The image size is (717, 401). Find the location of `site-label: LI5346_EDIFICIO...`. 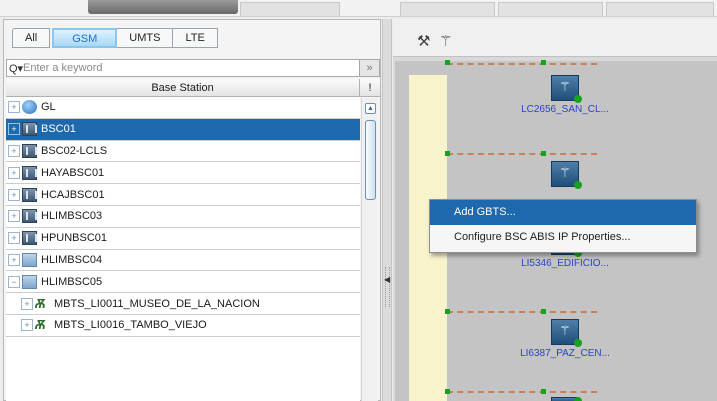

site-label: LI5346_EDIFICIO... is located at coordinates (565, 263).